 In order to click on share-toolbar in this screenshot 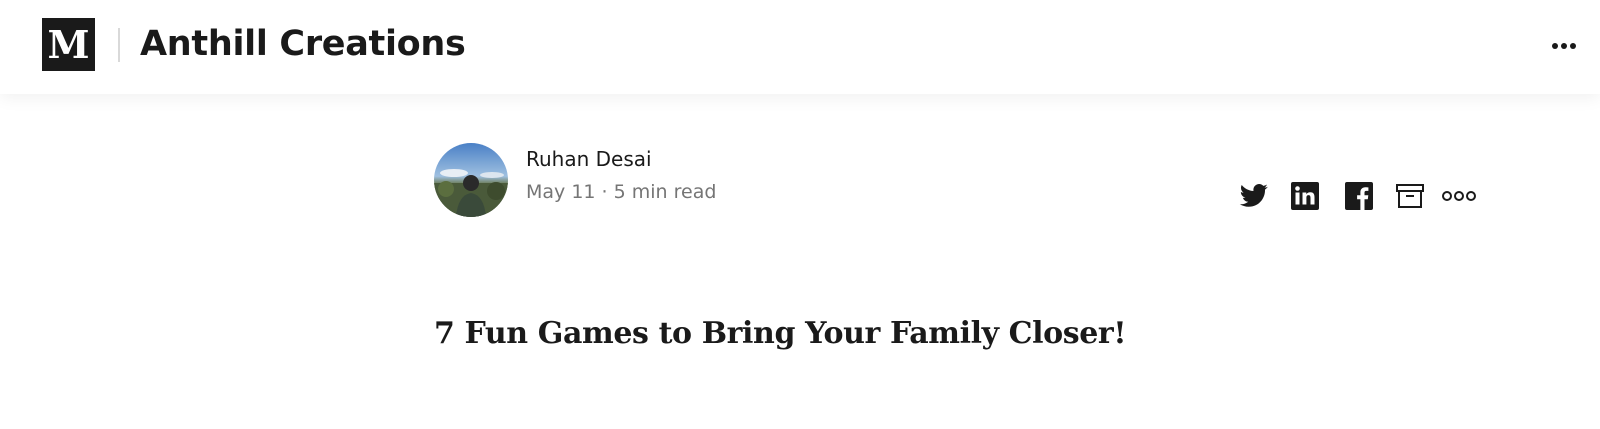, I will do `click(1357, 196)`.